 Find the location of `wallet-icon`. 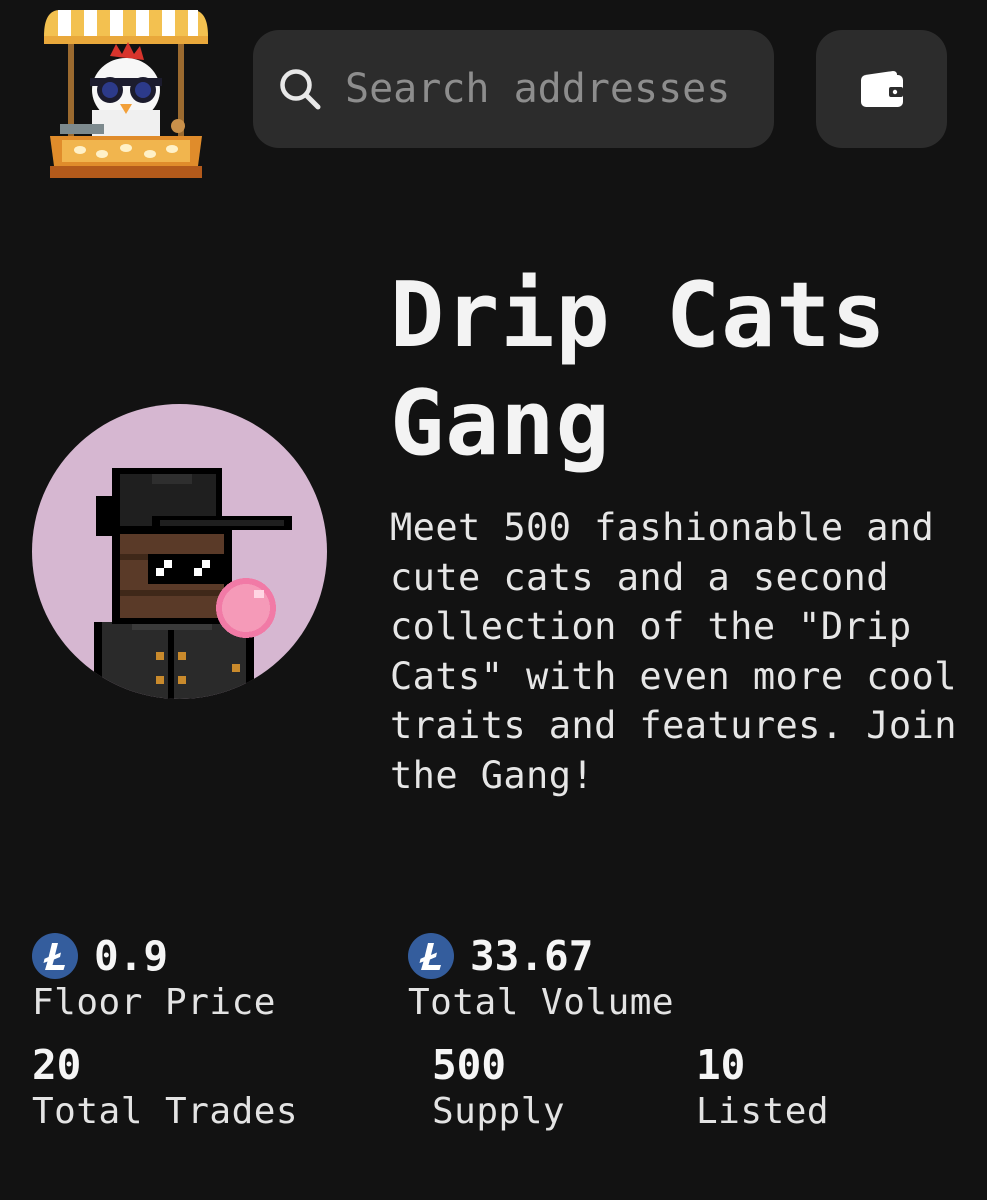

wallet-icon is located at coordinates (881, 89).